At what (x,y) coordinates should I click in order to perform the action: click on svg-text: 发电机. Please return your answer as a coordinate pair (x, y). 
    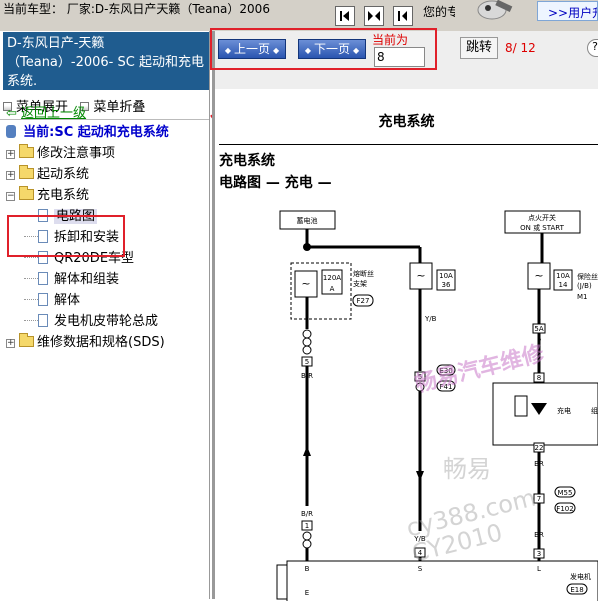
    Looking at the image, I should click on (580, 576).